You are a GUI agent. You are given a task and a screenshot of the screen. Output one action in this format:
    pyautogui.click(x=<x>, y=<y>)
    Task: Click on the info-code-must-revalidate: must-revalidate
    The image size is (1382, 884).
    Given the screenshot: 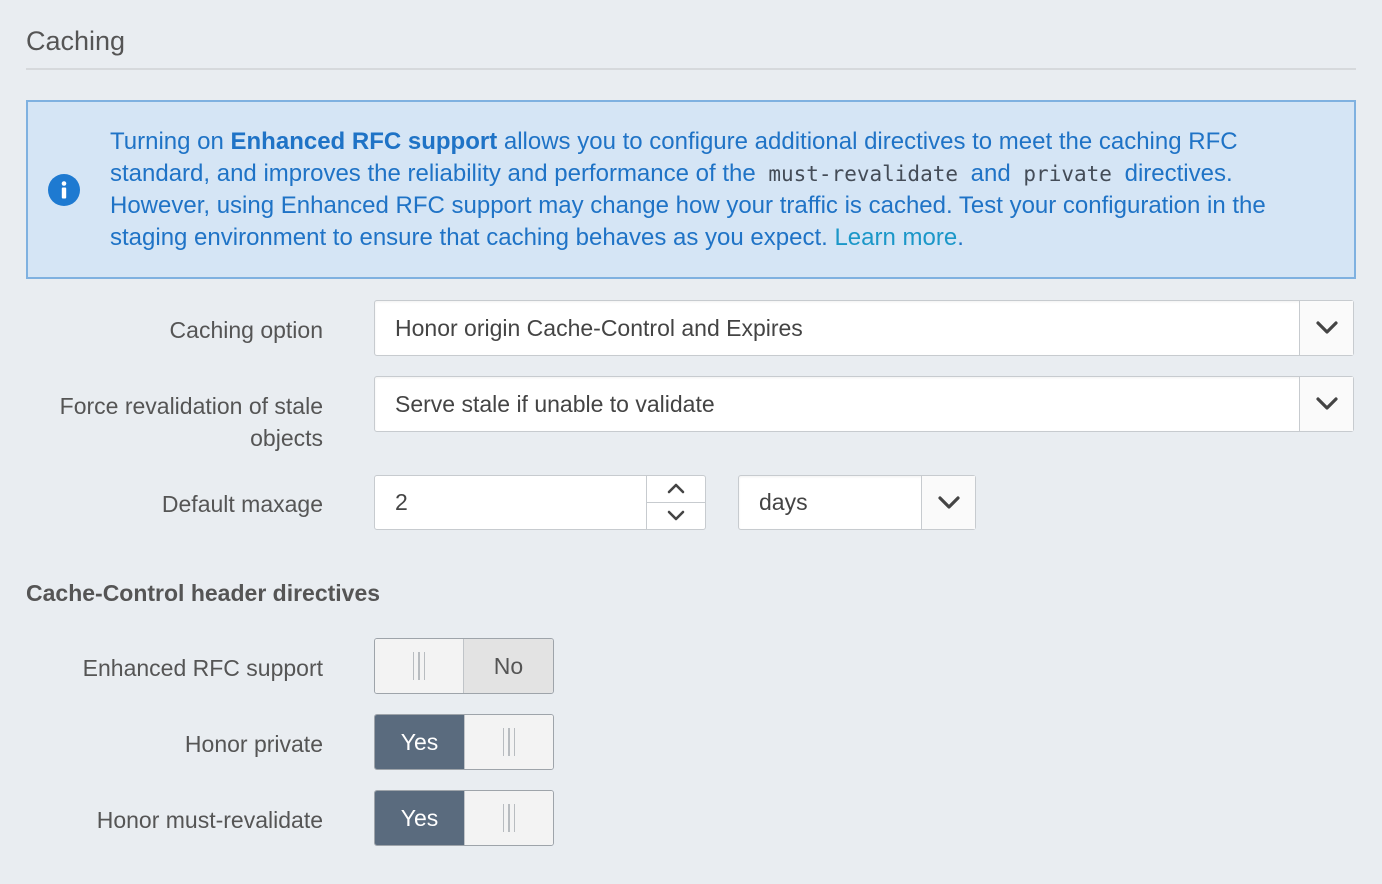 What is the action you would take?
    pyautogui.click(x=863, y=174)
    